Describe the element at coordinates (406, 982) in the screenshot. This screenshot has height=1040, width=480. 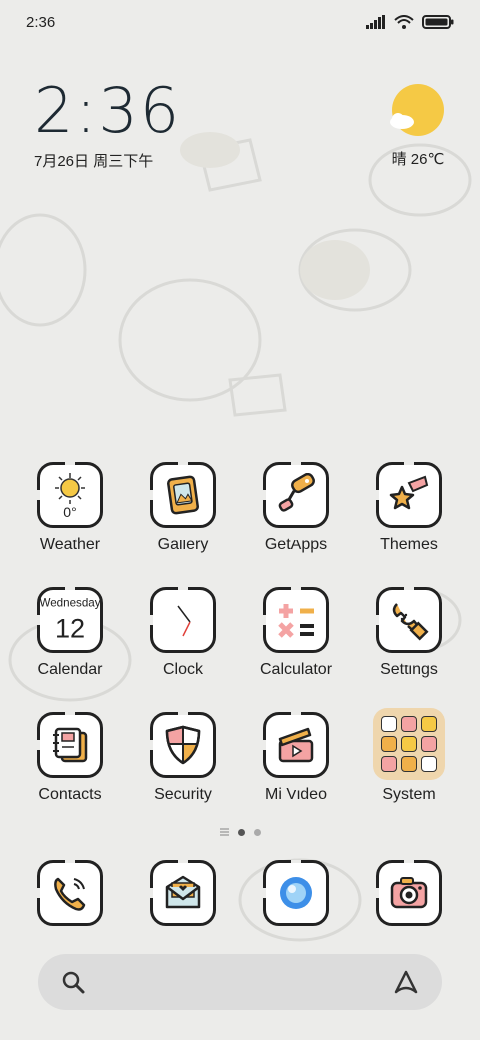
I see `assistant-icon` at that location.